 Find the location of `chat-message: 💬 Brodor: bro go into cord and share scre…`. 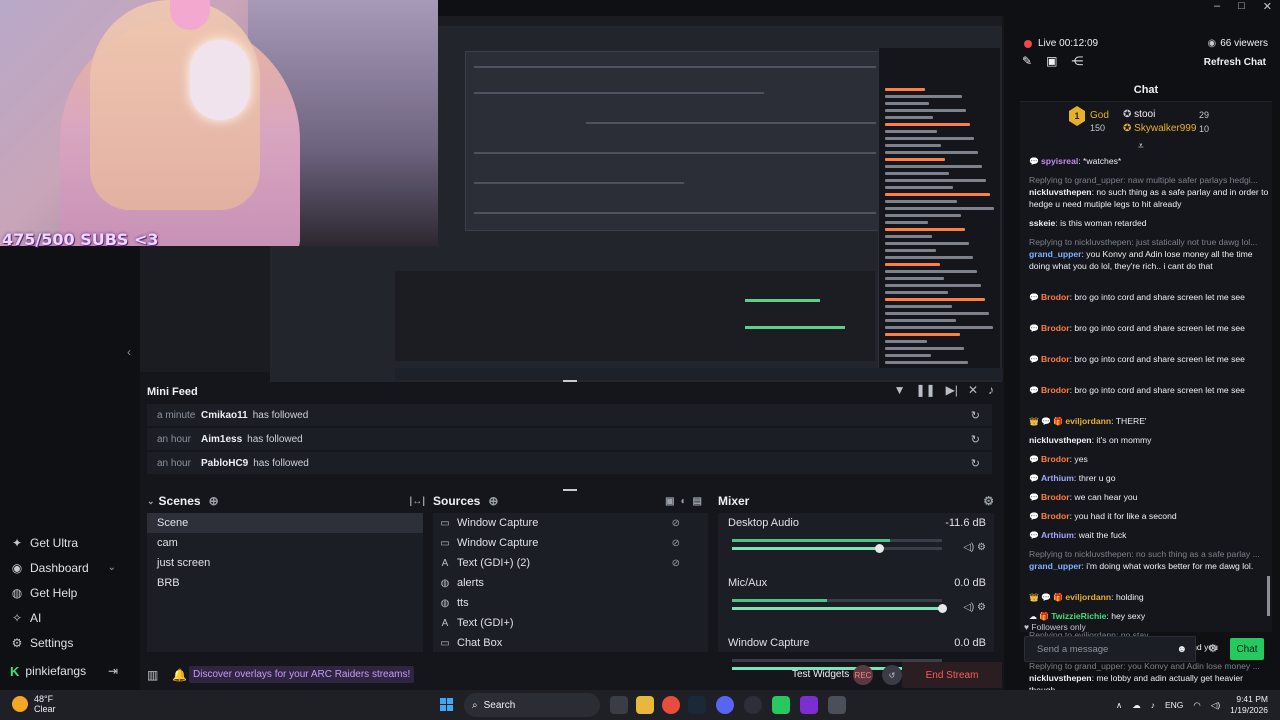

chat-message: 💬 Brodor: bro go into cord and share scre… is located at coordinates (1149, 297).